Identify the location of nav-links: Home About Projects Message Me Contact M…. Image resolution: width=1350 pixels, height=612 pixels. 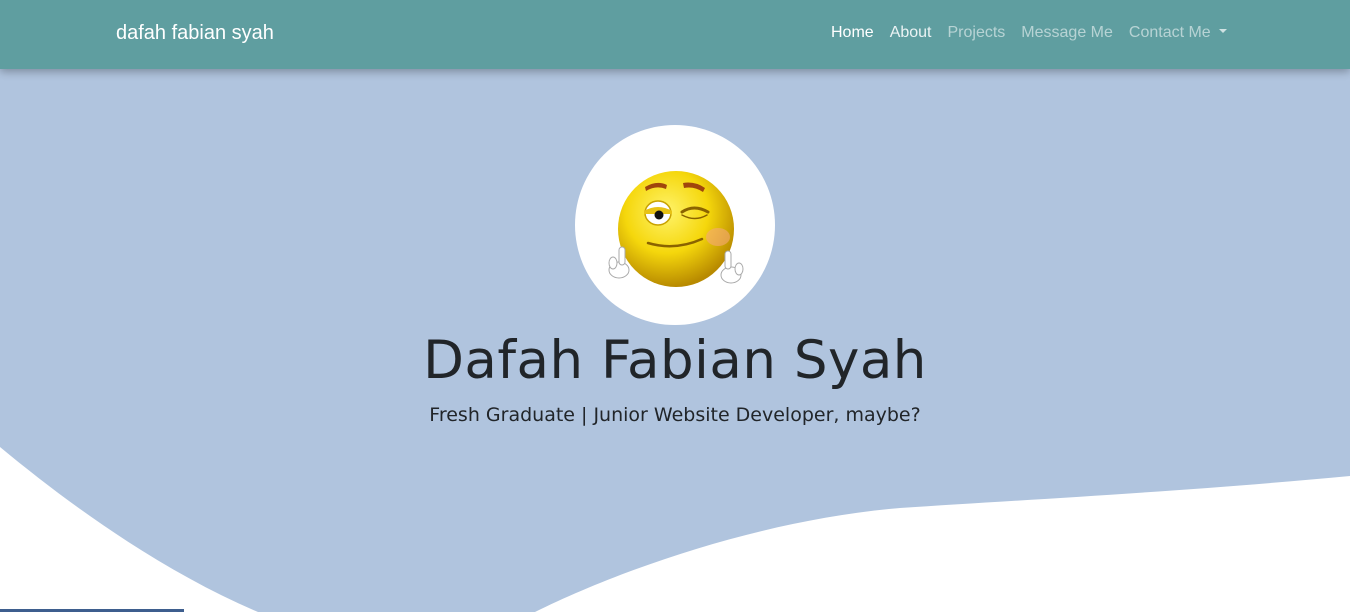
(1029, 33).